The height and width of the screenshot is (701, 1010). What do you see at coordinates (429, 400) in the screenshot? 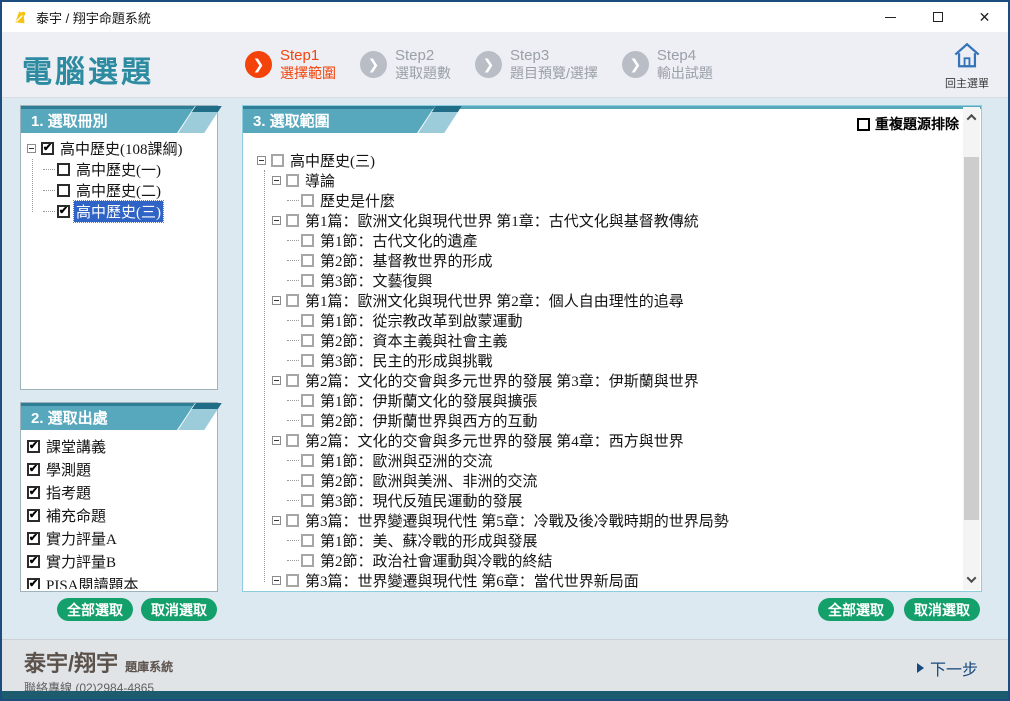
I see `tree-item-label: 第1節：伊斯蘭文化的發展與擴張` at bounding box center [429, 400].